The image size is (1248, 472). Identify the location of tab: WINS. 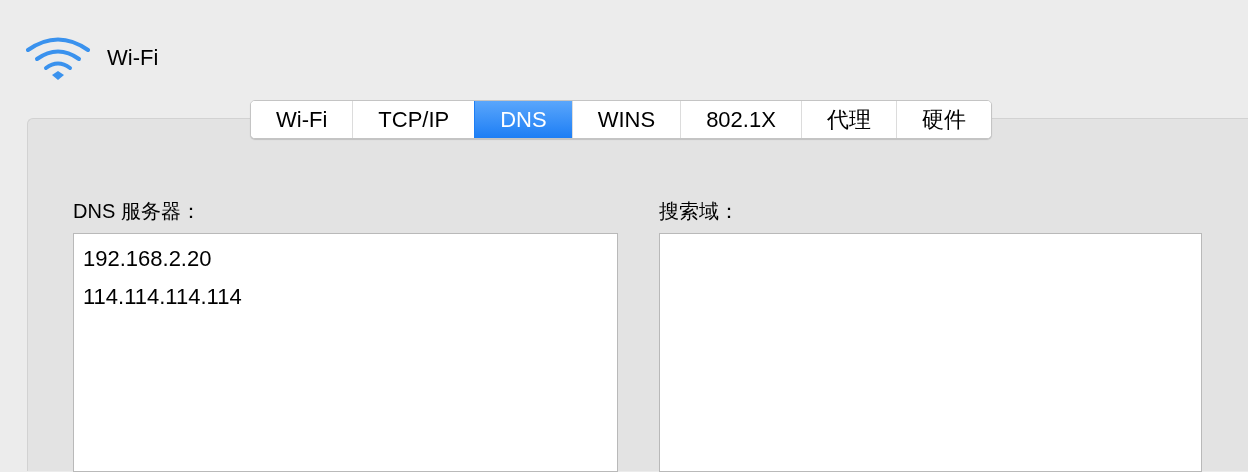
(626, 119).